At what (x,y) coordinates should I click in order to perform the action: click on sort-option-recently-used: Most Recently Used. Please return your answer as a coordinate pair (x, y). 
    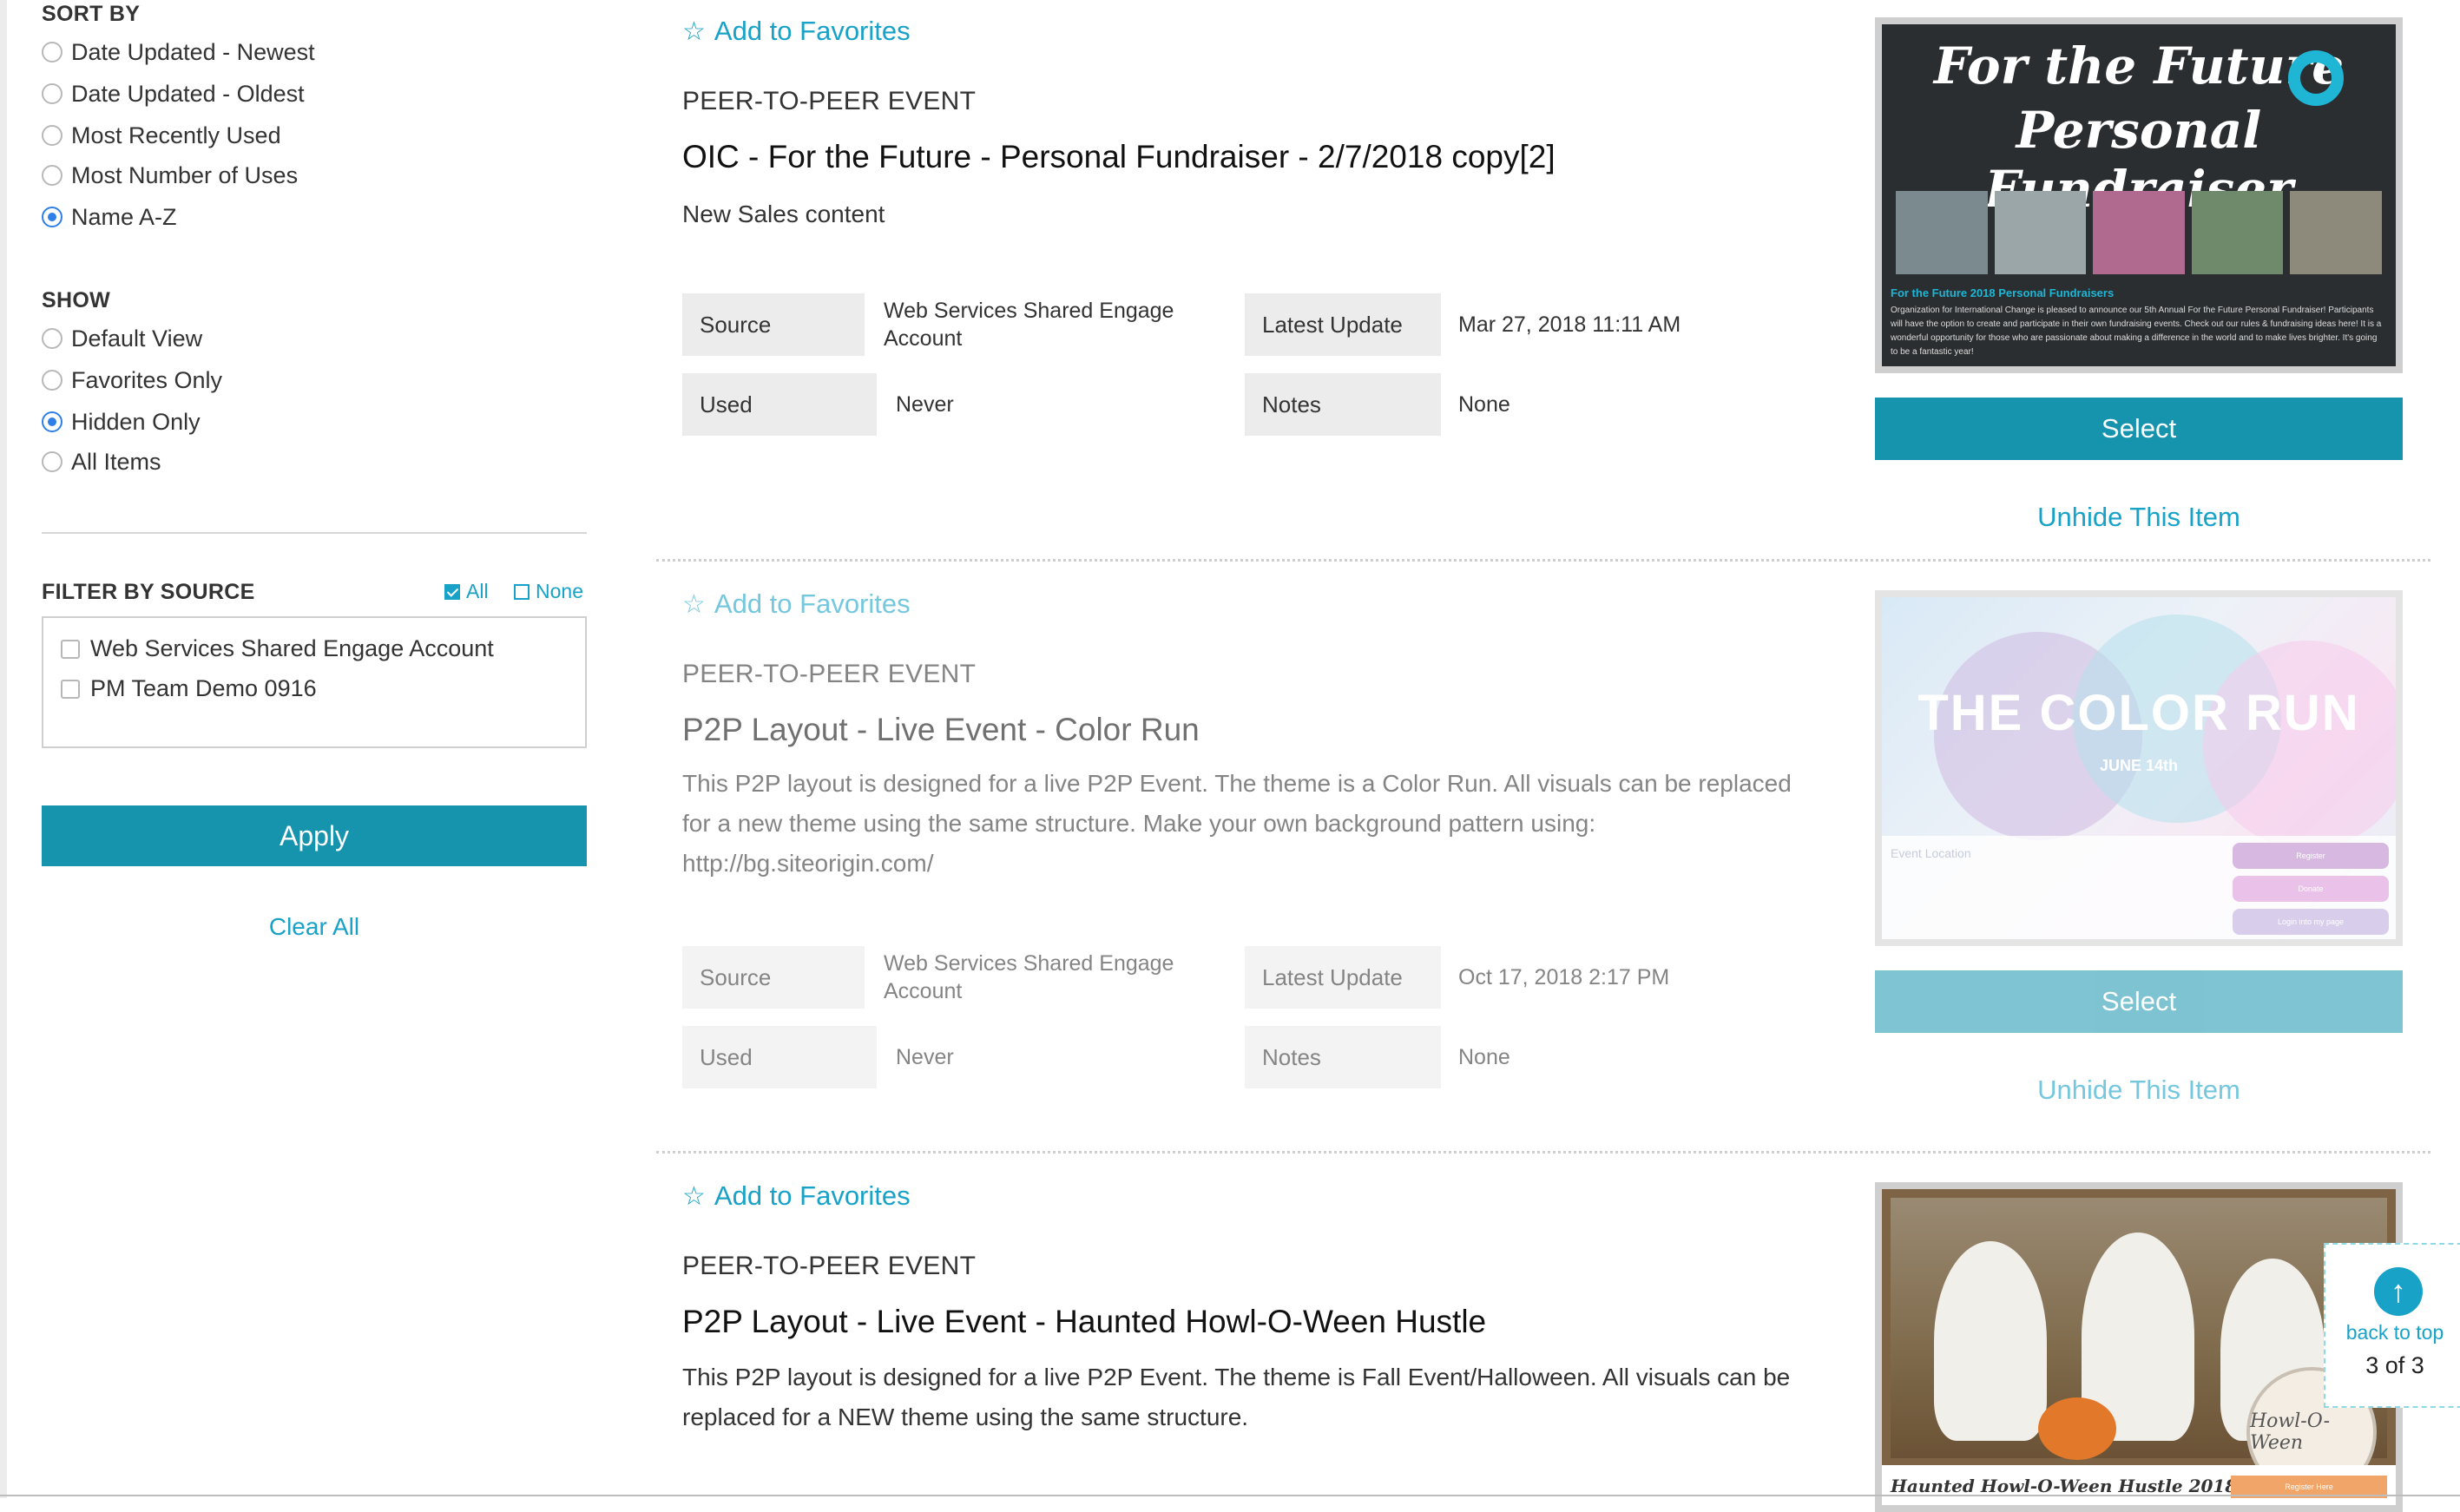
    Looking at the image, I should click on (162, 135).